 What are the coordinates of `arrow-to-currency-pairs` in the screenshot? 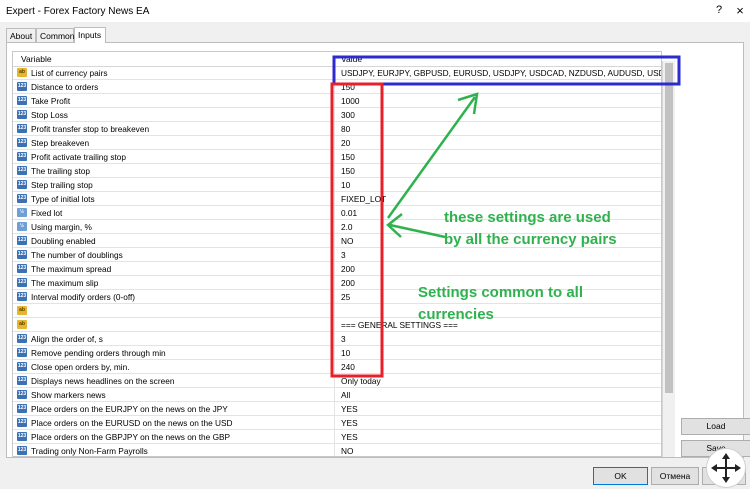 It's located at (431, 157).